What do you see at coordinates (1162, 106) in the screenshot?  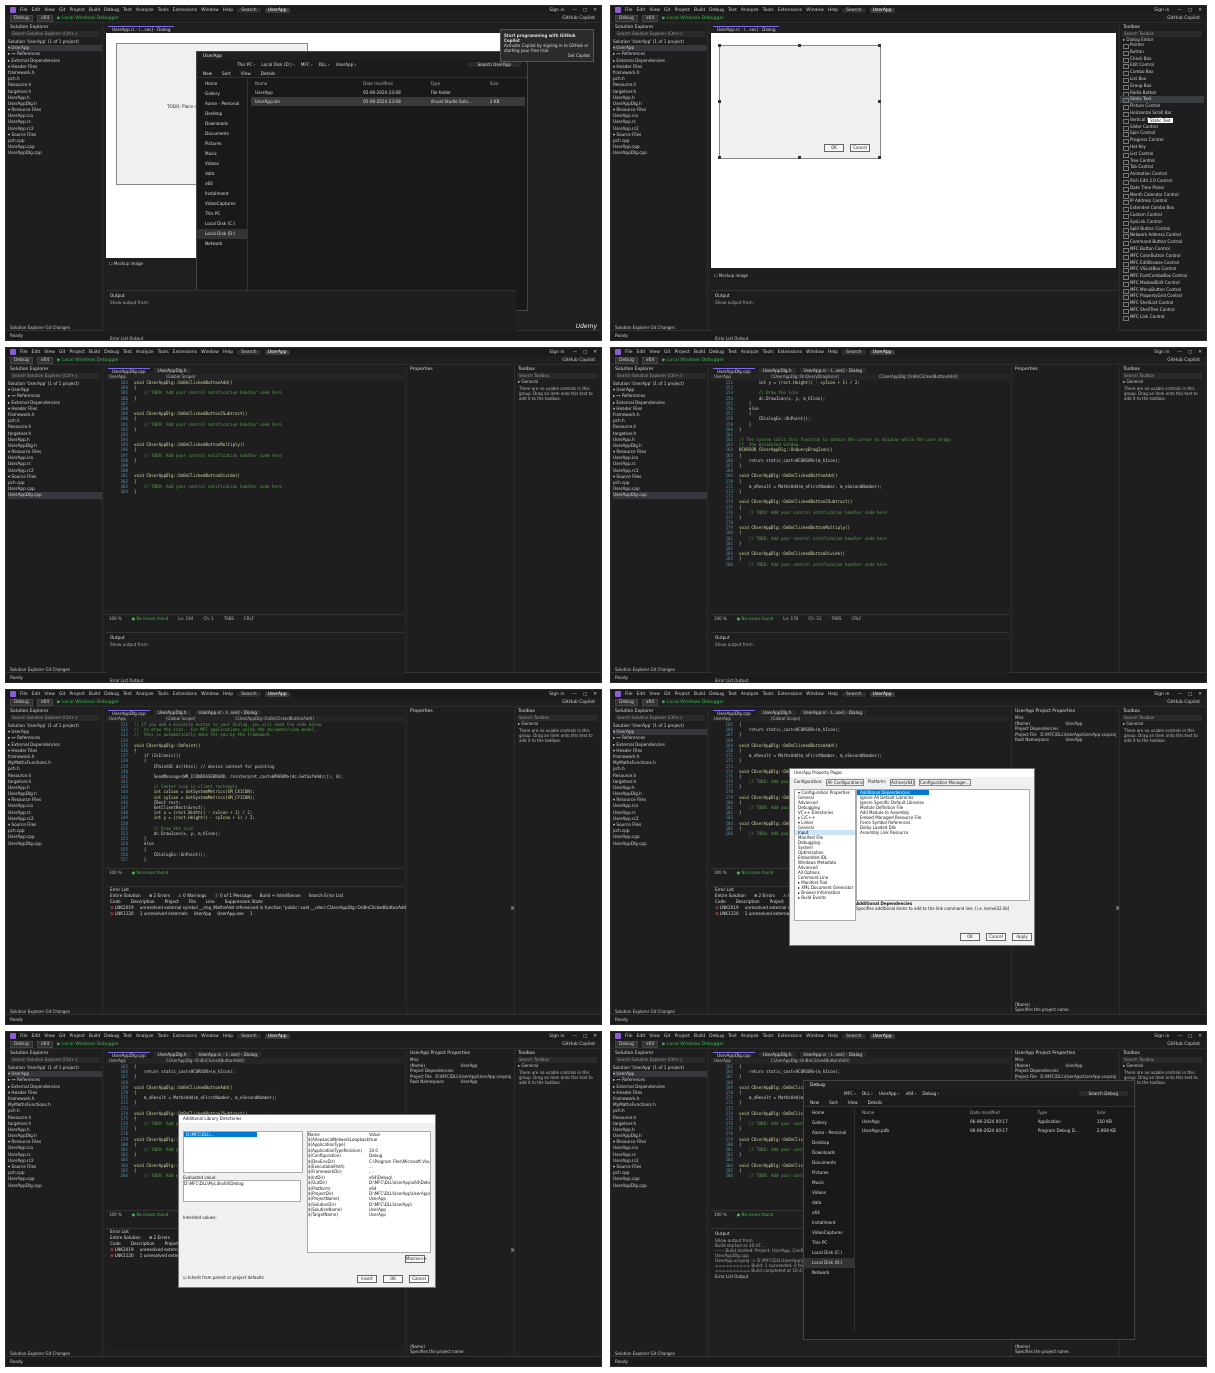 I see `toolbox-item: Picture Control` at bounding box center [1162, 106].